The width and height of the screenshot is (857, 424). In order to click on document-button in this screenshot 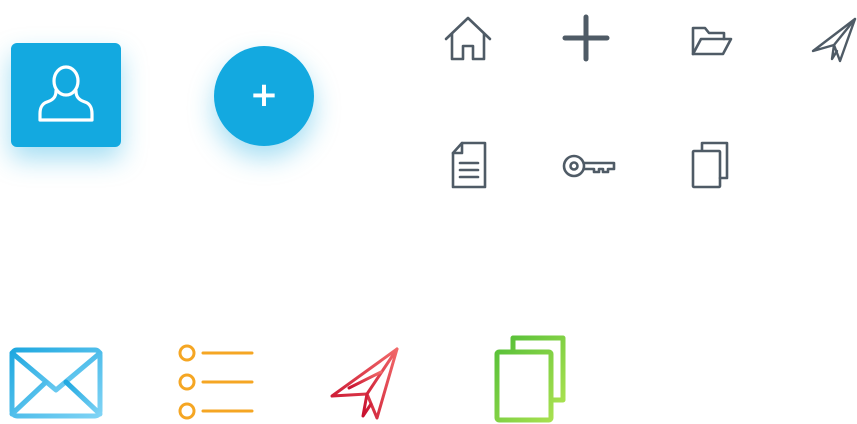, I will do `click(469, 165)`.